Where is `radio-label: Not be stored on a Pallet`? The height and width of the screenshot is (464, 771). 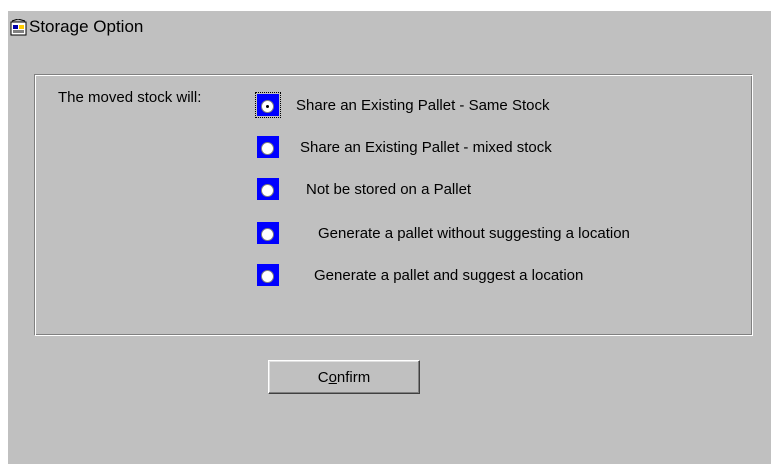 radio-label: Not be stored on a Pallet is located at coordinates (389, 189).